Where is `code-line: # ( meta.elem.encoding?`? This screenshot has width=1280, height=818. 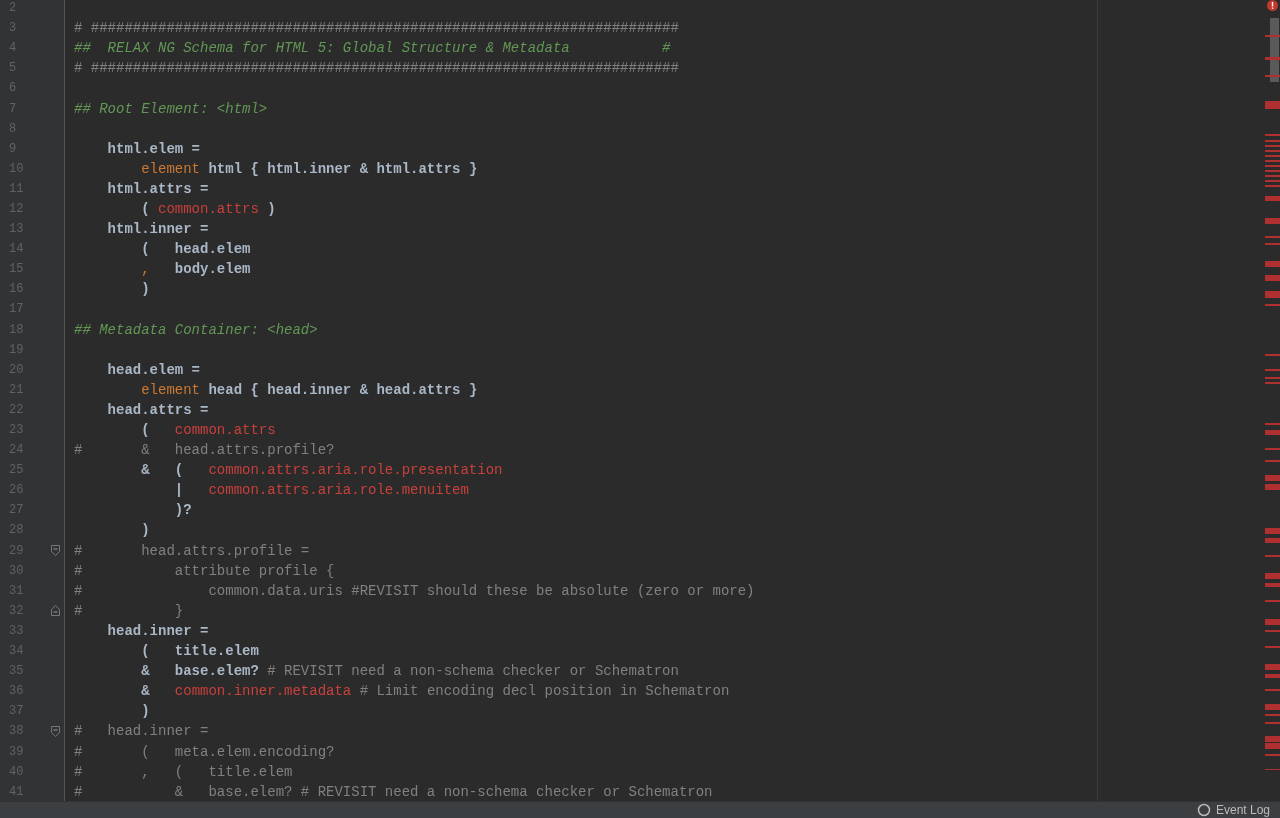
code-line: # ( meta.elem.encoding? is located at coordinates (204, 751).